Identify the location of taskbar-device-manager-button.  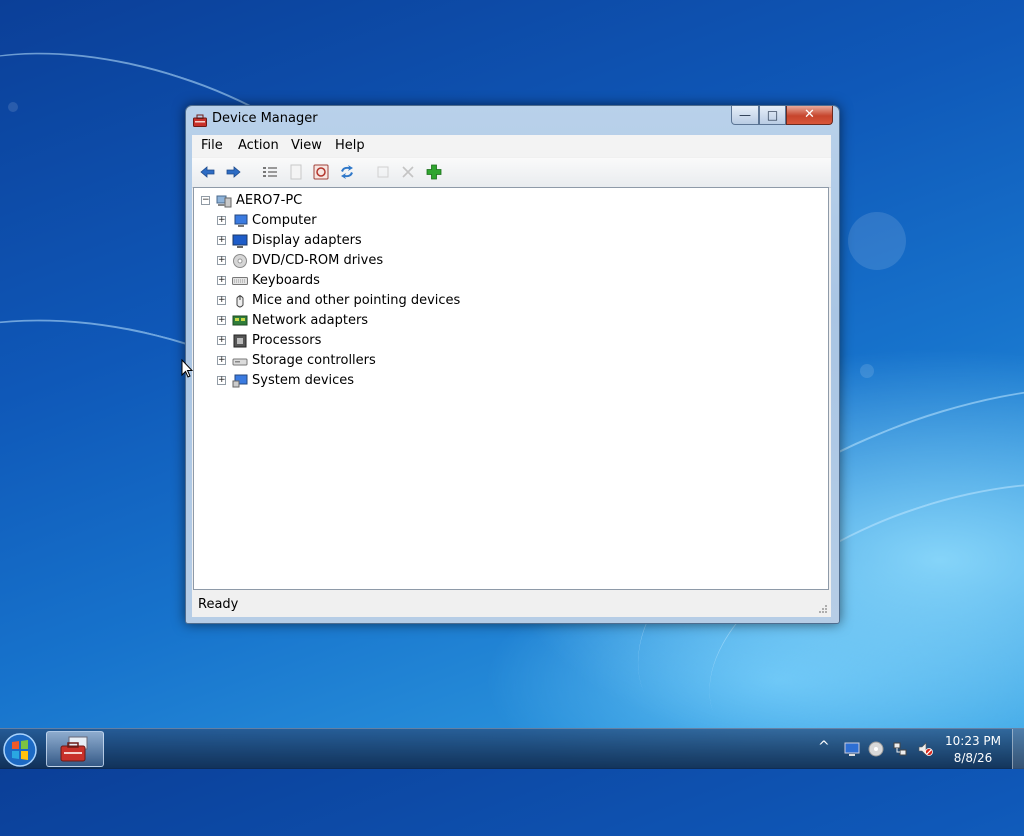
(75, 749).